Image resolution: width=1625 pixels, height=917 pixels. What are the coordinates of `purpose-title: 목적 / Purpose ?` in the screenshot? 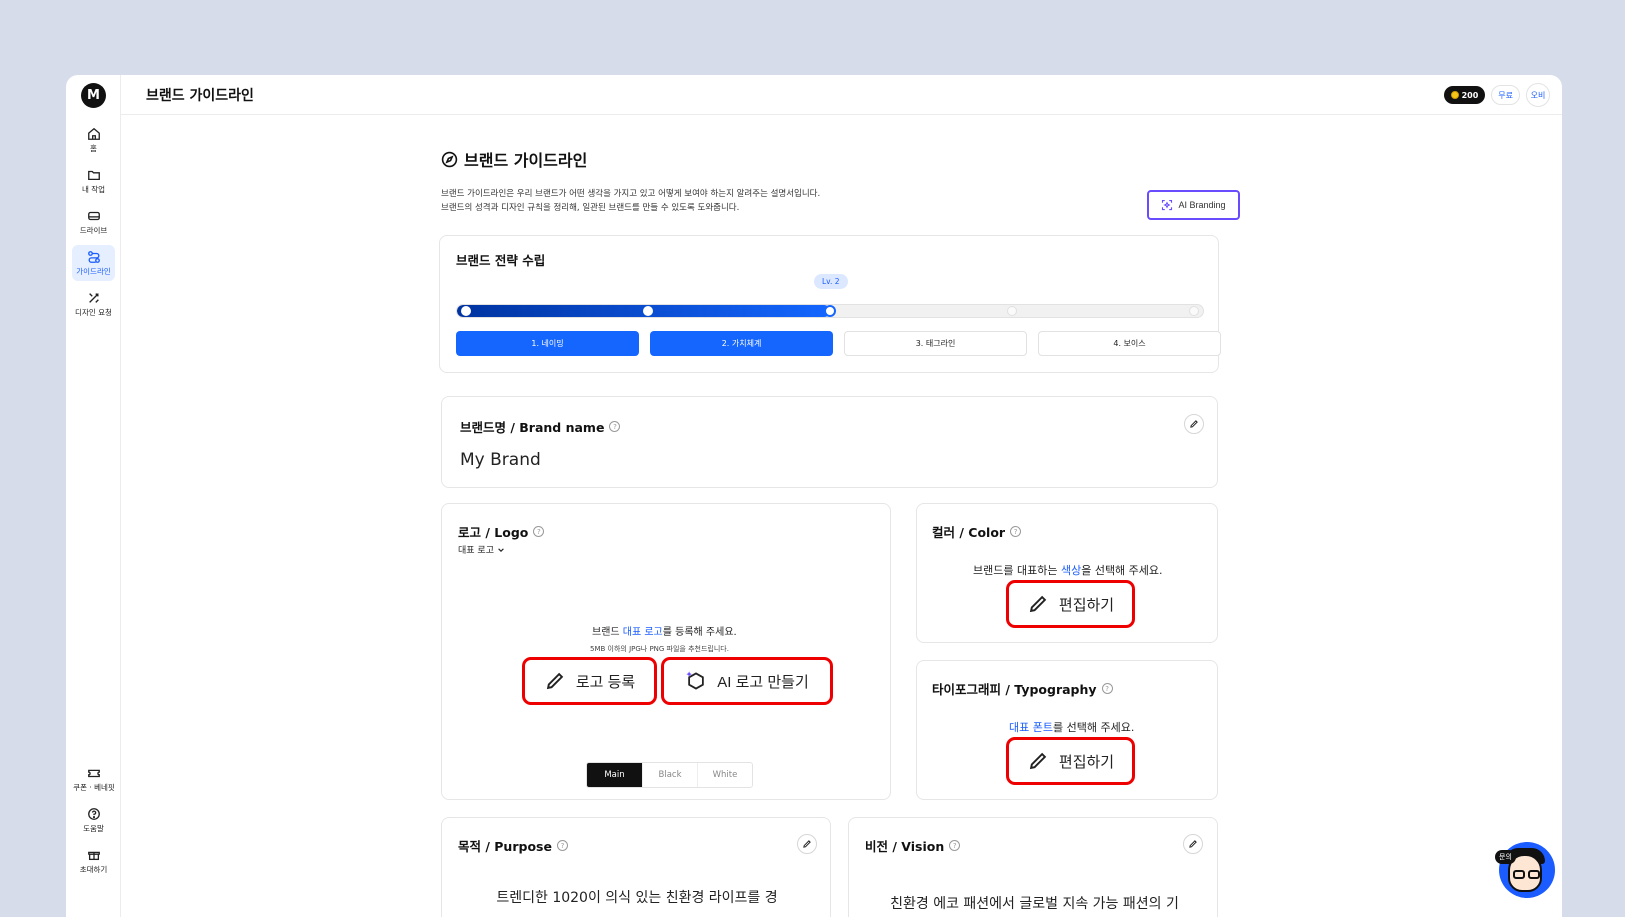 It's located at (513, 845).